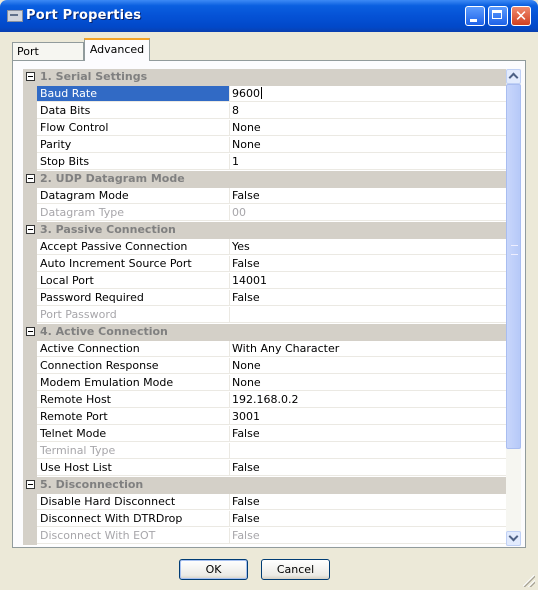 The height and width of the screenshot is (590, 538). Describe the element at coordinates (521, 16) in the screenshot. I see `close-button: ✕` at that location.